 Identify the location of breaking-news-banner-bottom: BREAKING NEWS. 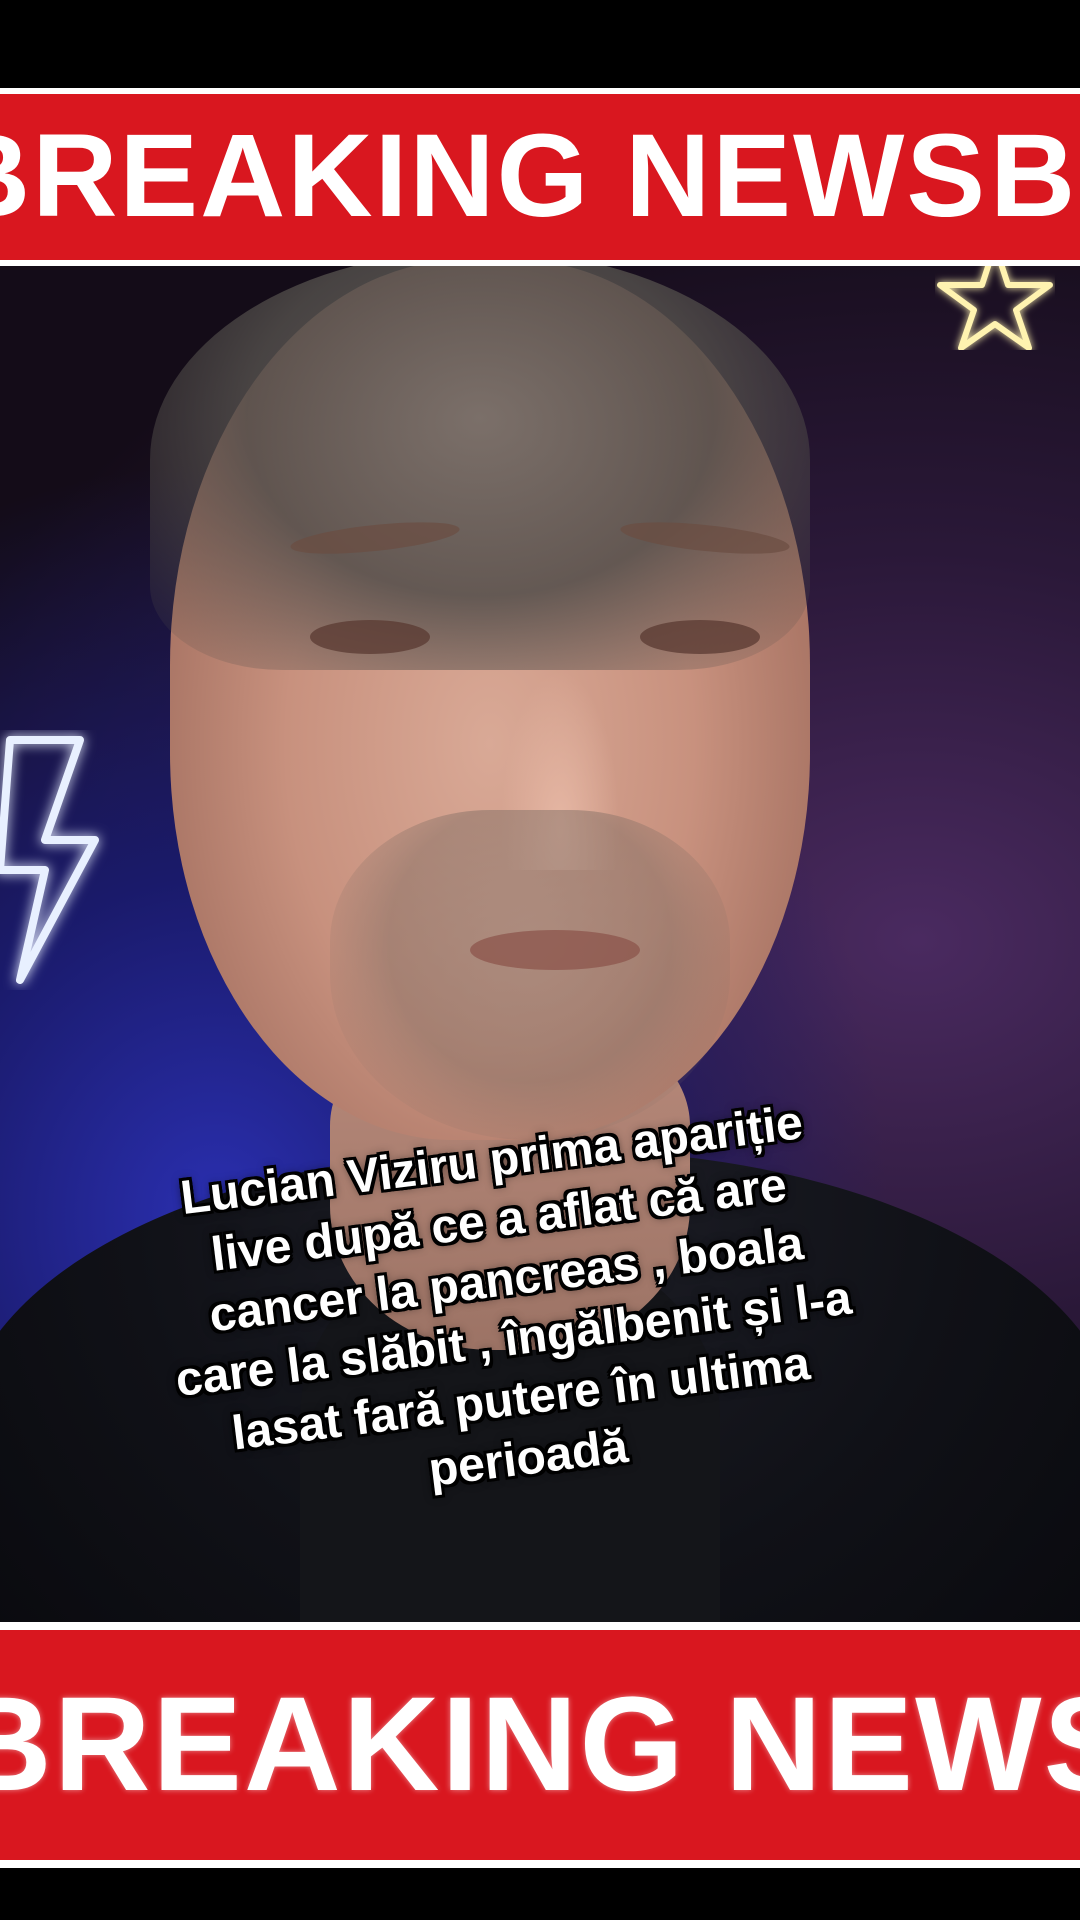
(540, 1745).